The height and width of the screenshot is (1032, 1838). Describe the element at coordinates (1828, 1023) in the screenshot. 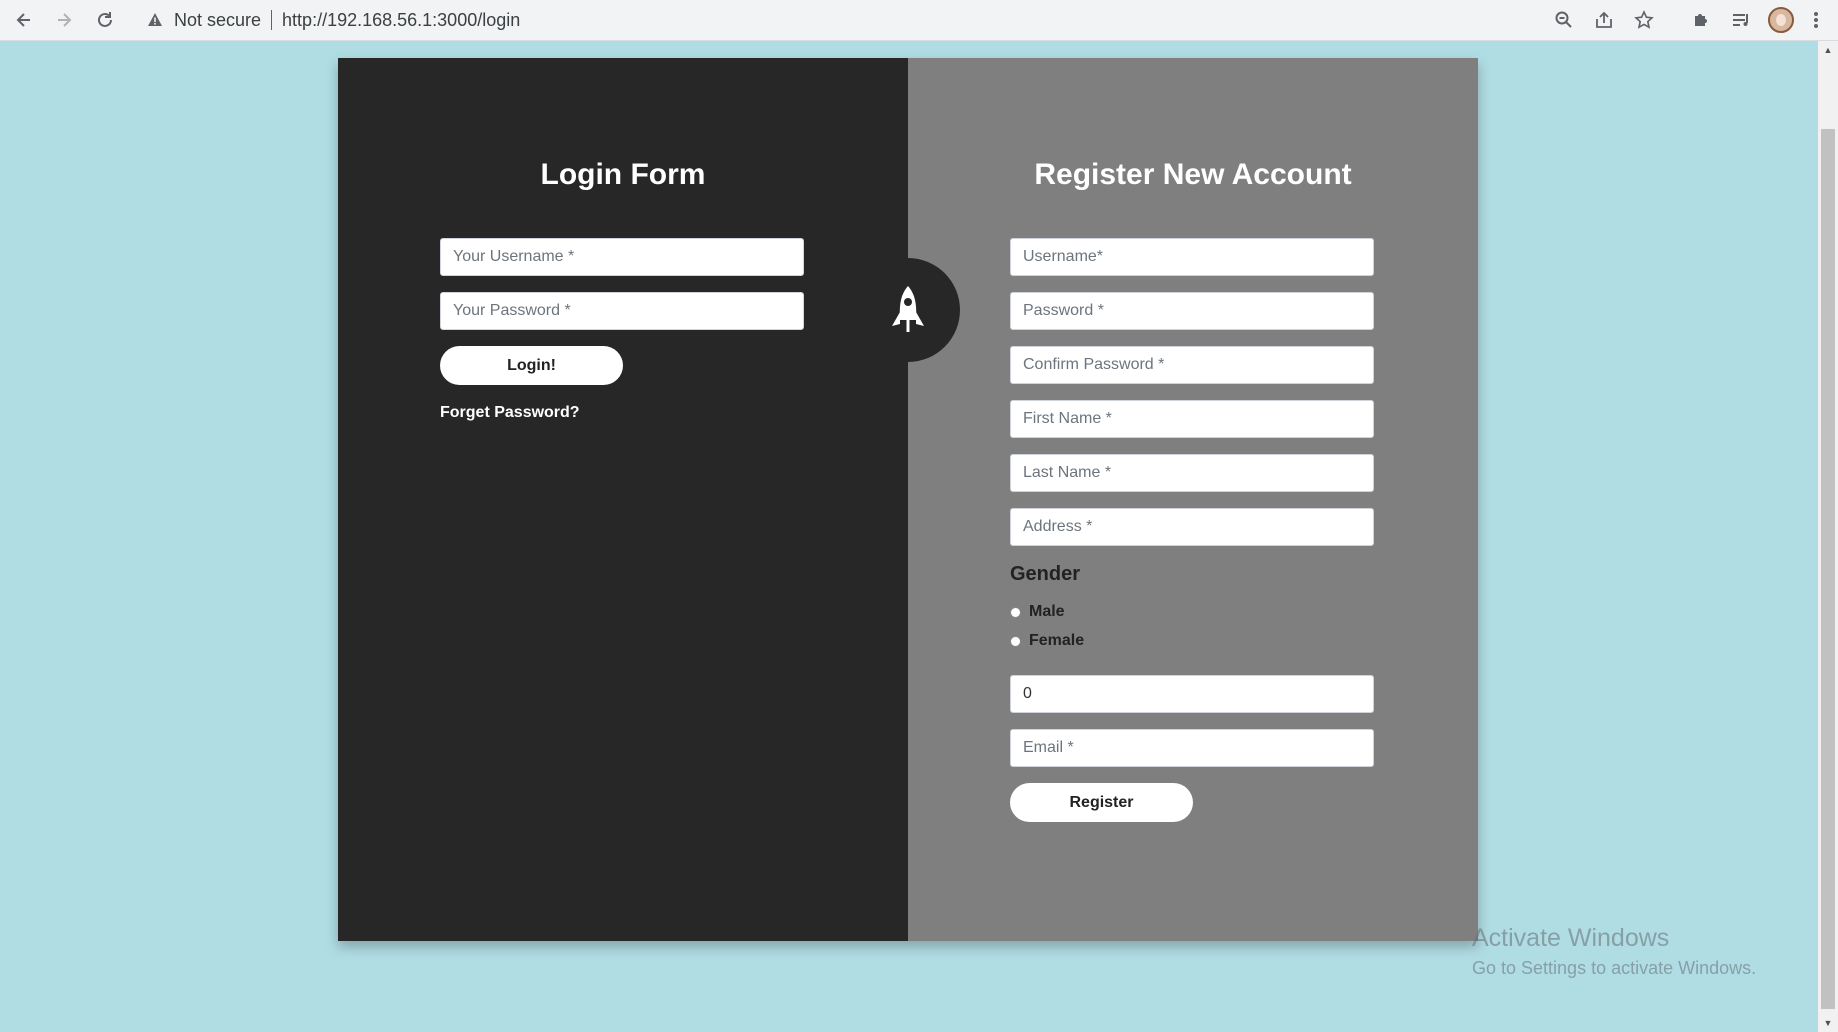

I see `scroll-down-arrow-icon: ▼` at that location.